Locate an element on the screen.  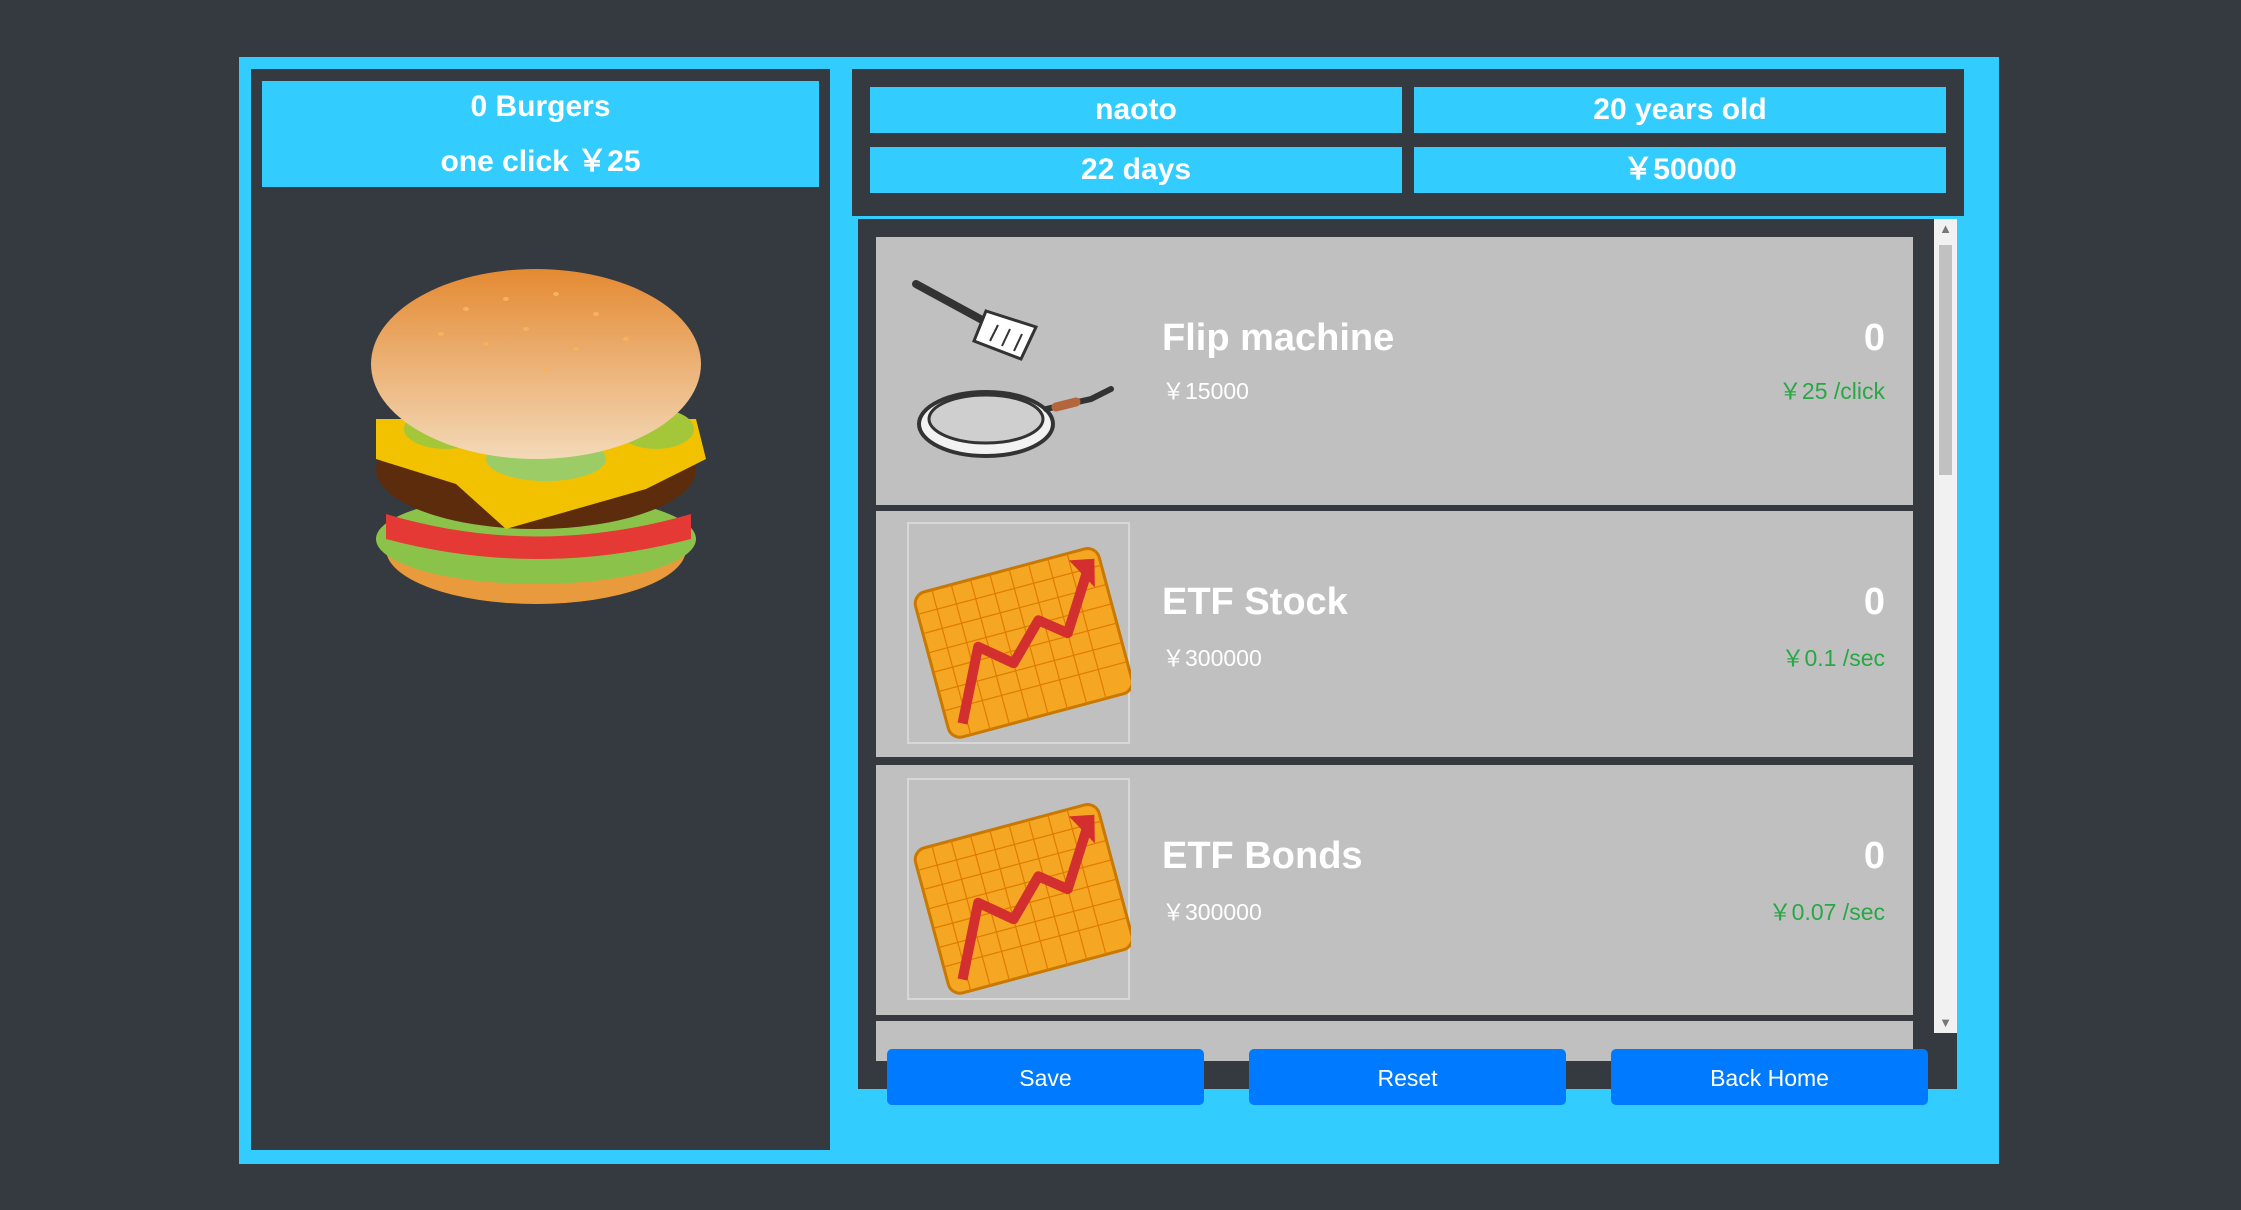
per-click-value: one click ￥25 is located at coordinates (540, 161).